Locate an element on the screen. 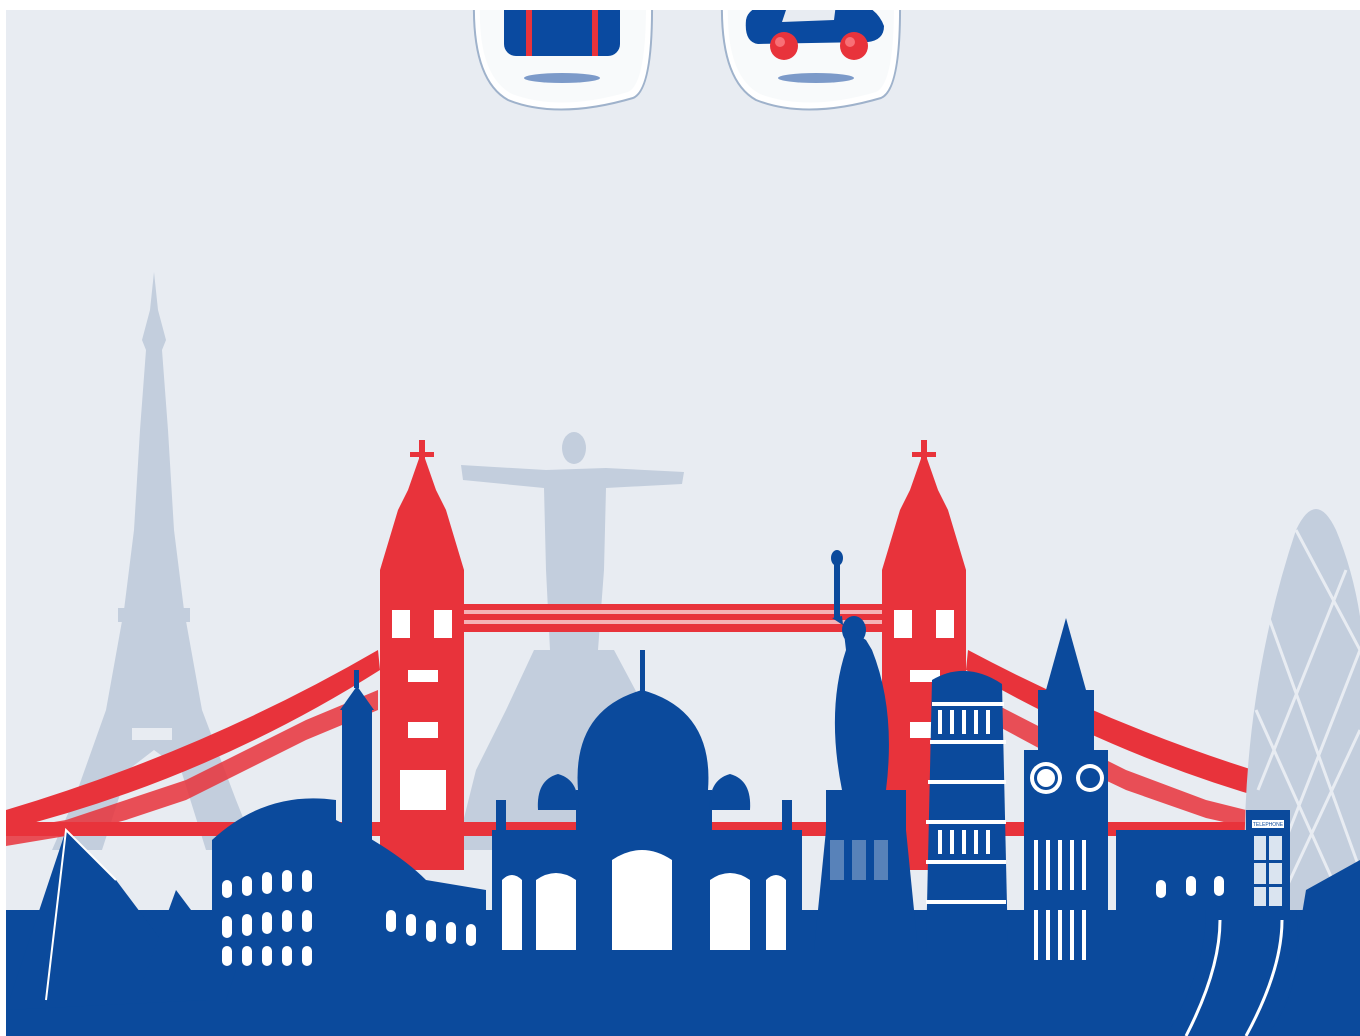  leaning-tower-of-pisa is located at coordinates (967, 810).